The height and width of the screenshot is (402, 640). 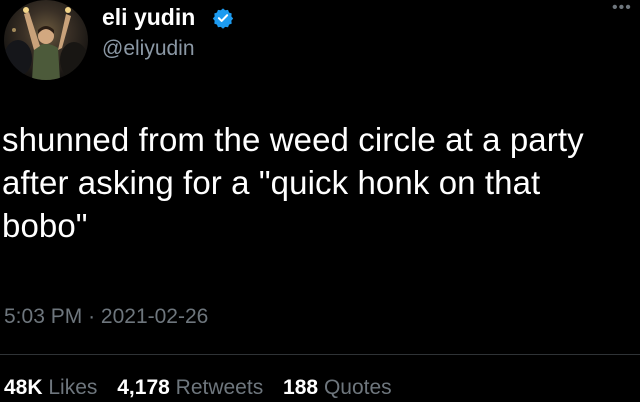 I want to click on likes-stat: 48K Likes, so click(x=53, y=387).